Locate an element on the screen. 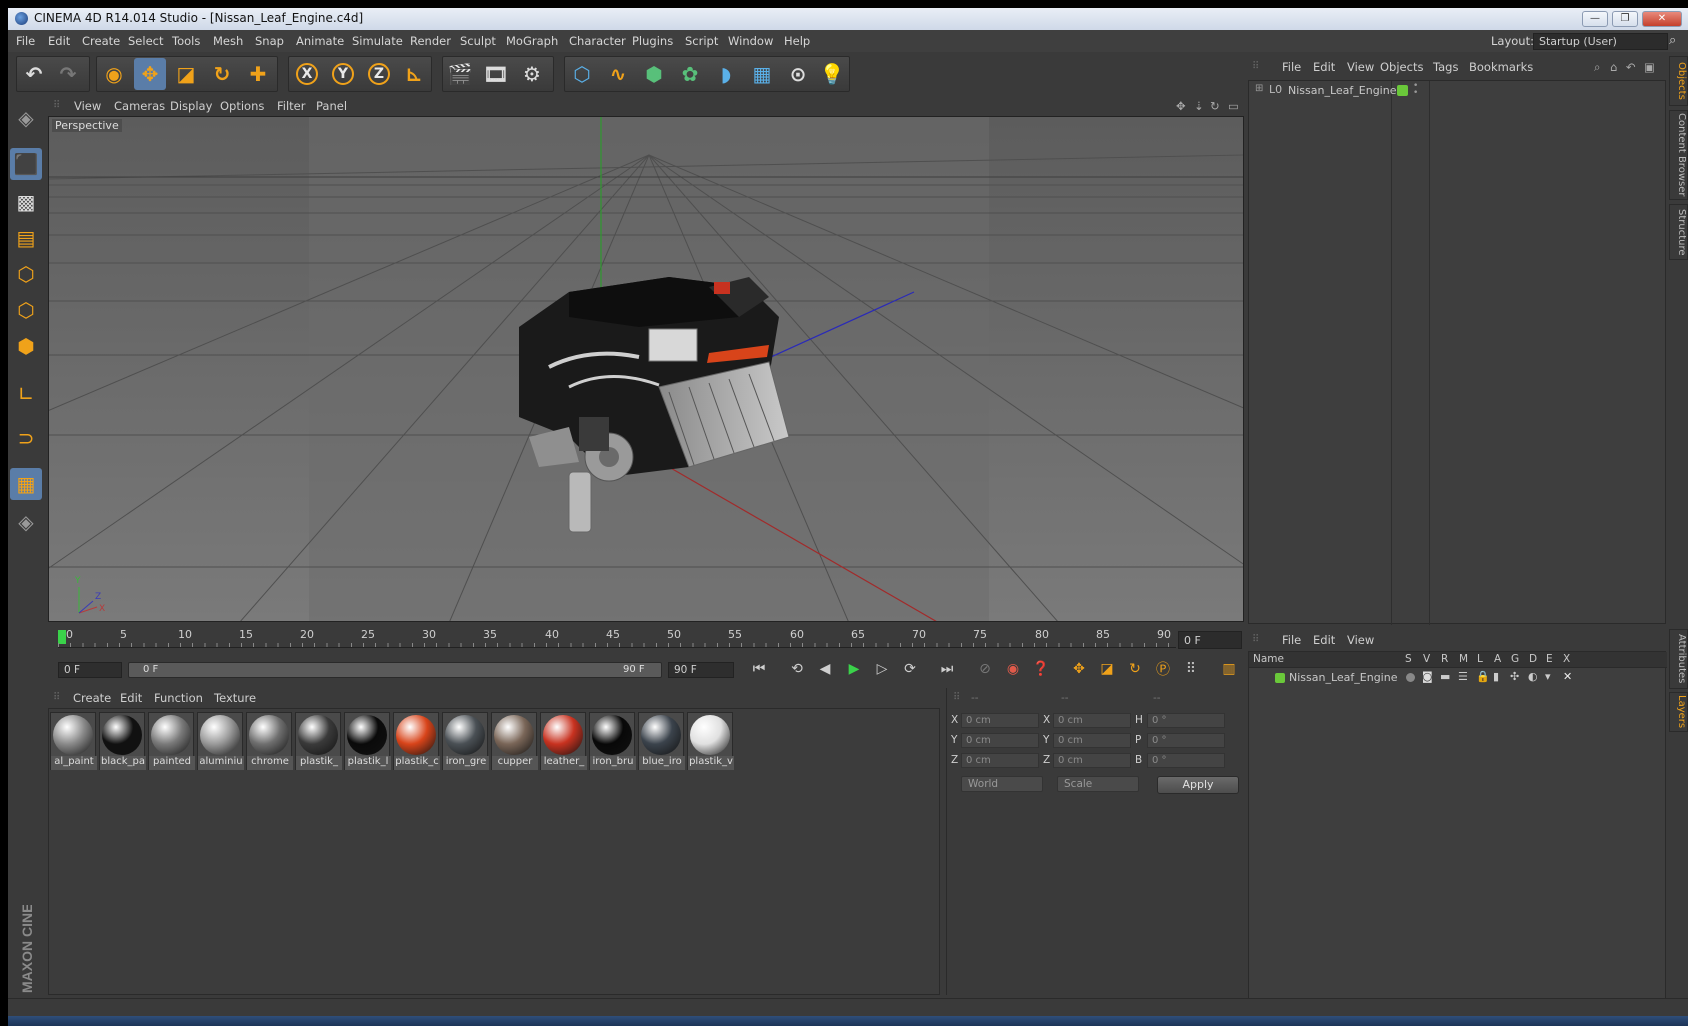  material-slot: plastik_c is located at coordinates (416, 741).